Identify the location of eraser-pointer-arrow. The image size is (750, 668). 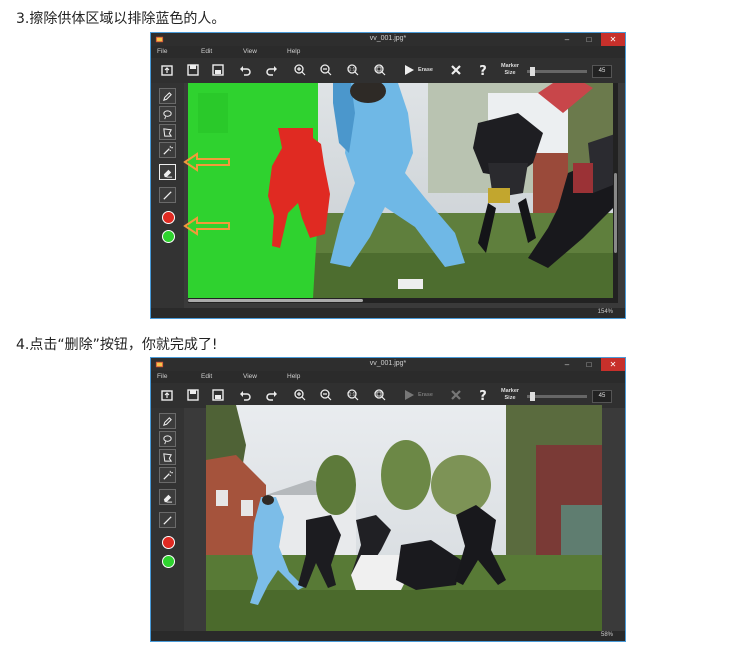
(206, 162).